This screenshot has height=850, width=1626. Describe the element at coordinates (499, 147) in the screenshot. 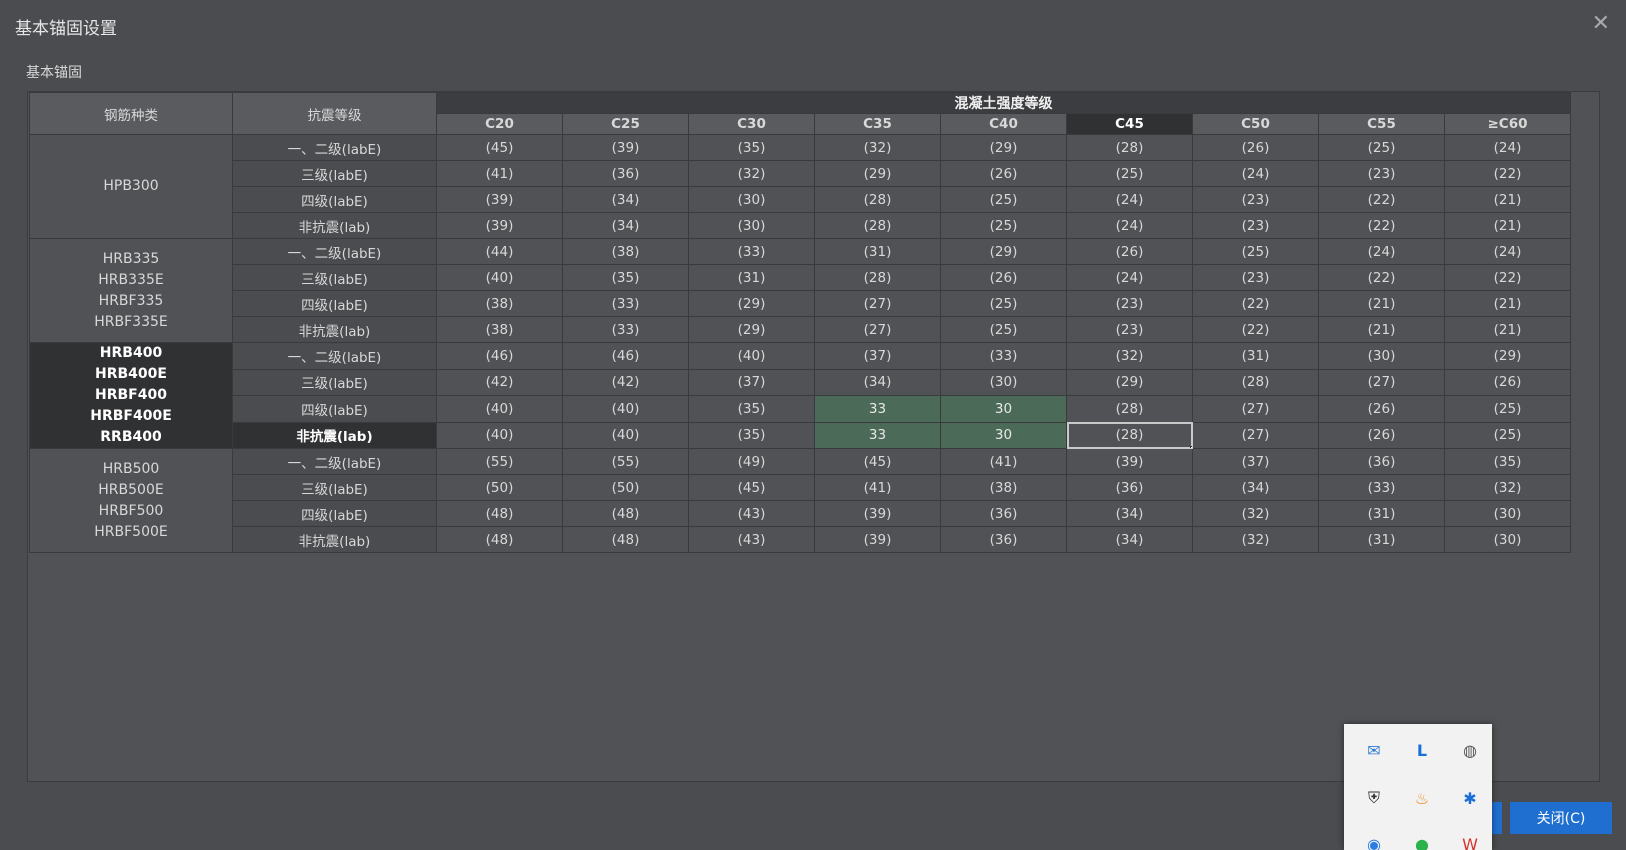

I see `anchorage-value-cell: (45)` at that location.